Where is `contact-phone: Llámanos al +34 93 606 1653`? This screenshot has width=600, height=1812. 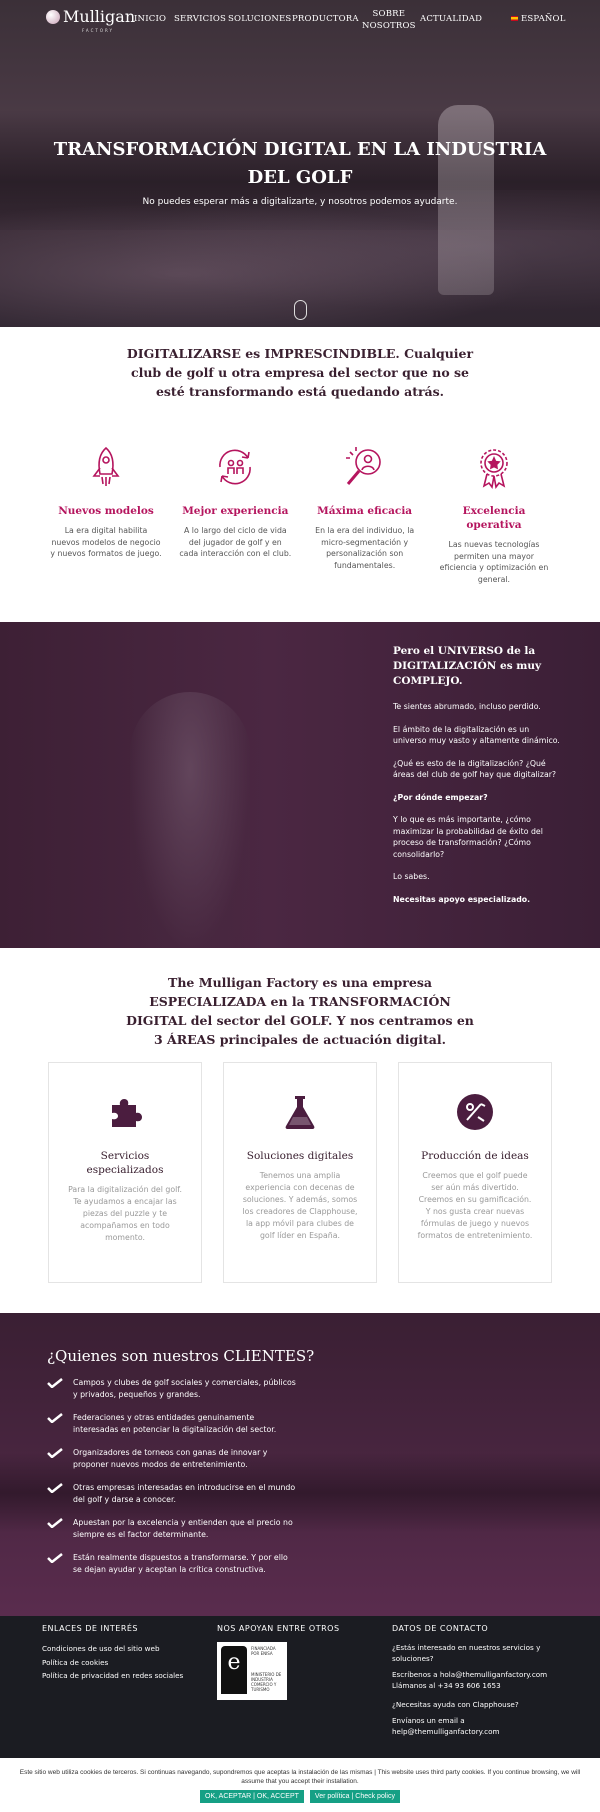 contact-phone: Llámanos al +34 93 606 1653 is located at coordinates (482, 1685).